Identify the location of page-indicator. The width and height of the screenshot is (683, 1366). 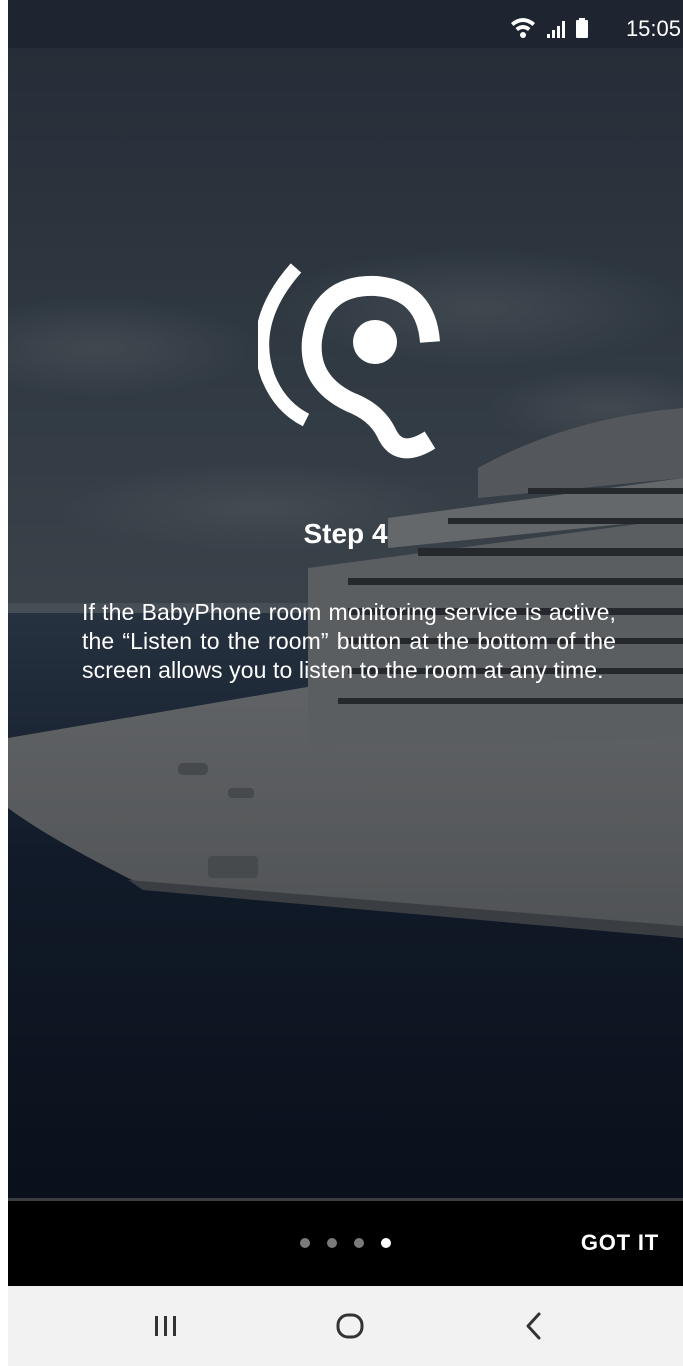
(345, 1244).